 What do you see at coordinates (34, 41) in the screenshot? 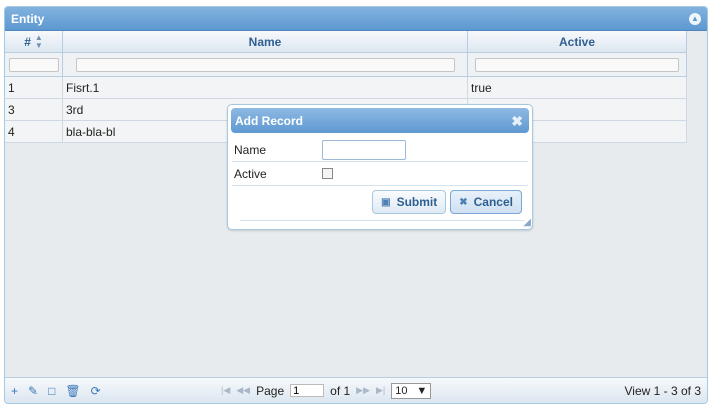
I see `column-header-number: # ▲ ▼` at bounding box center [34, 41].